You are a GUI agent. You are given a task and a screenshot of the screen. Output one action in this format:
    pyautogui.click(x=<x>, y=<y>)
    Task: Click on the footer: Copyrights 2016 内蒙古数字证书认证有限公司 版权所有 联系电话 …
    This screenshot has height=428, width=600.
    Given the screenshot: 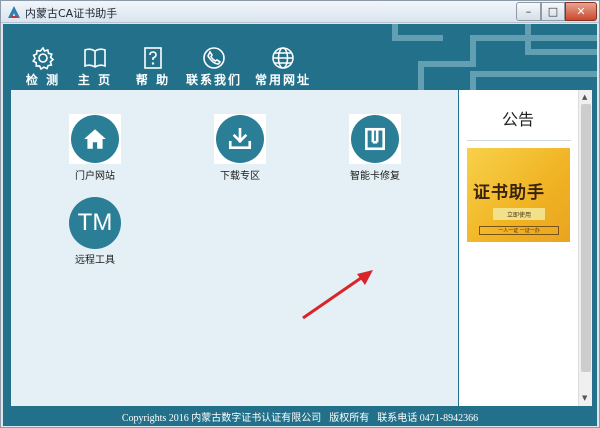 What is the action you would take?
    pyautogui.click(x=300, y=416)
    